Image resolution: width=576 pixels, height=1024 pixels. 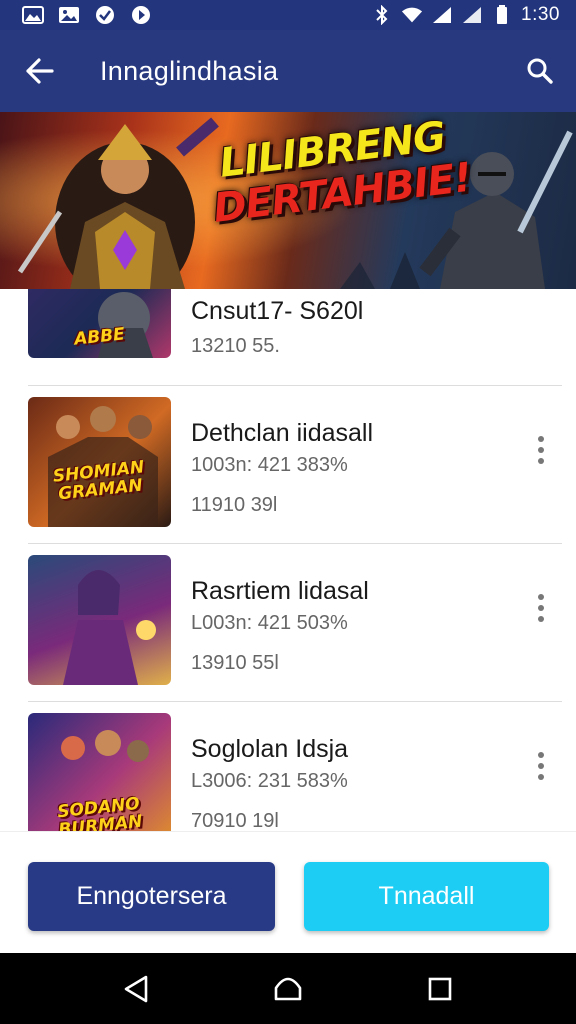 What do you see at coordinates (87, 15) in the screenshot?
I see `status-notifications` at bounding box center [87, 15].